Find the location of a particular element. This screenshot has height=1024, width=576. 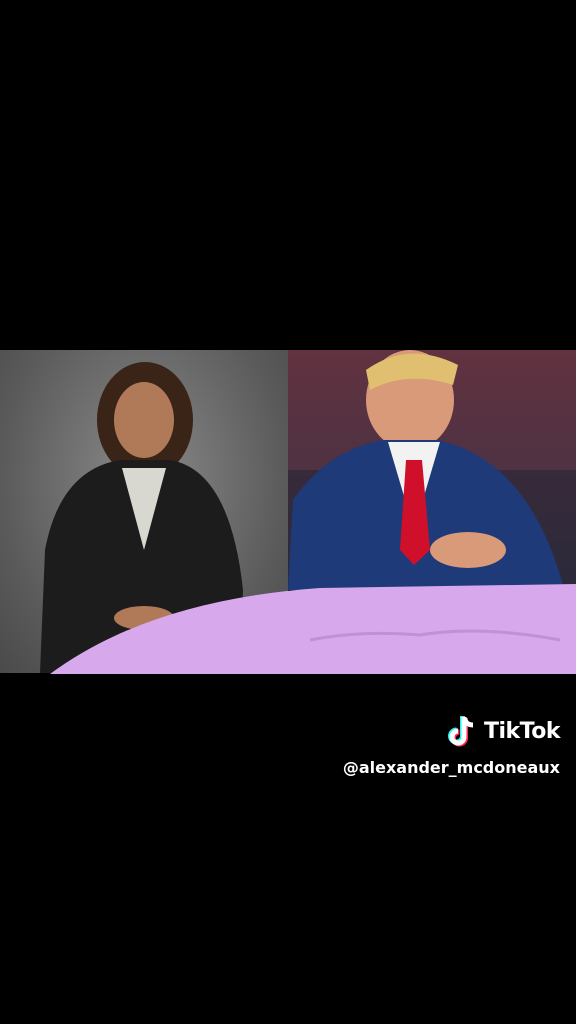

tiktok-watermark: TikTok @alexander_mcdoneaux is located at coordinates (451, 745).